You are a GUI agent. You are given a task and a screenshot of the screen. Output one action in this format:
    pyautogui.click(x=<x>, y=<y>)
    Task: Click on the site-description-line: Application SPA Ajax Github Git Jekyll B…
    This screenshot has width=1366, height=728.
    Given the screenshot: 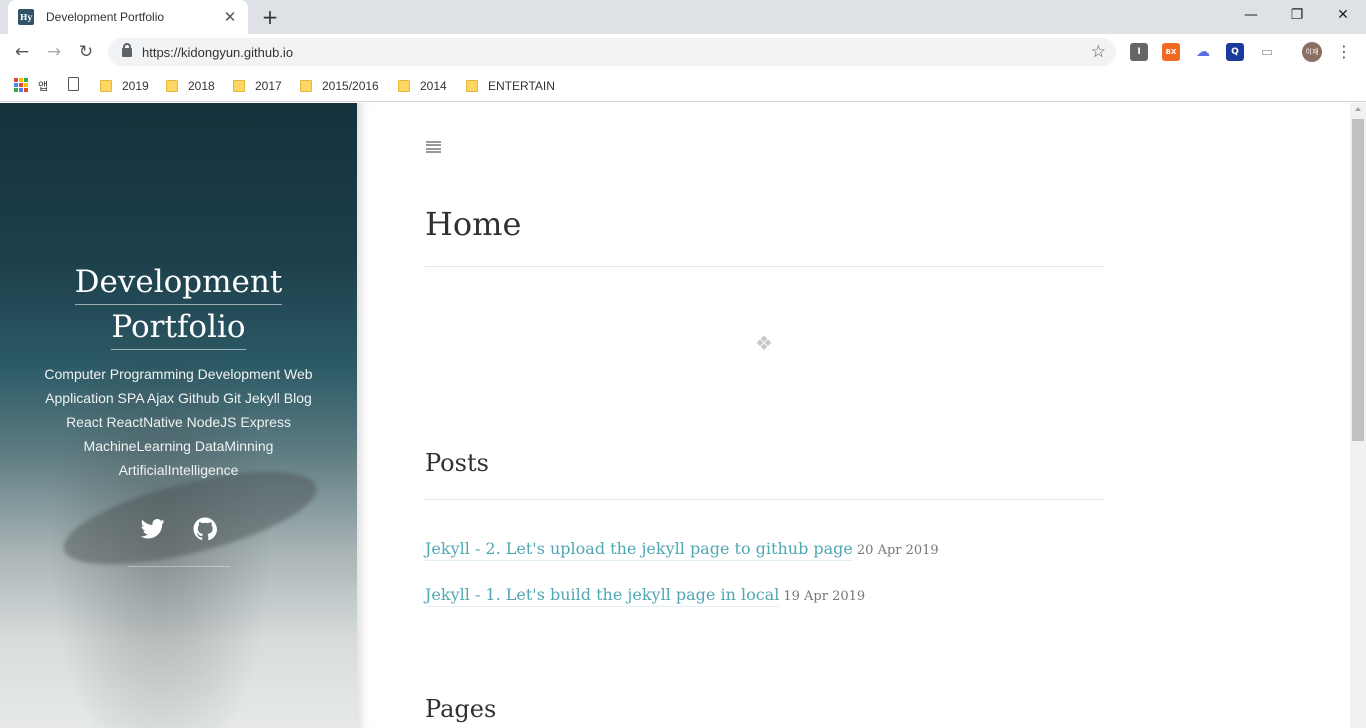 What is the action you would take?
    pyautogui.click(x=178, y=398)
    